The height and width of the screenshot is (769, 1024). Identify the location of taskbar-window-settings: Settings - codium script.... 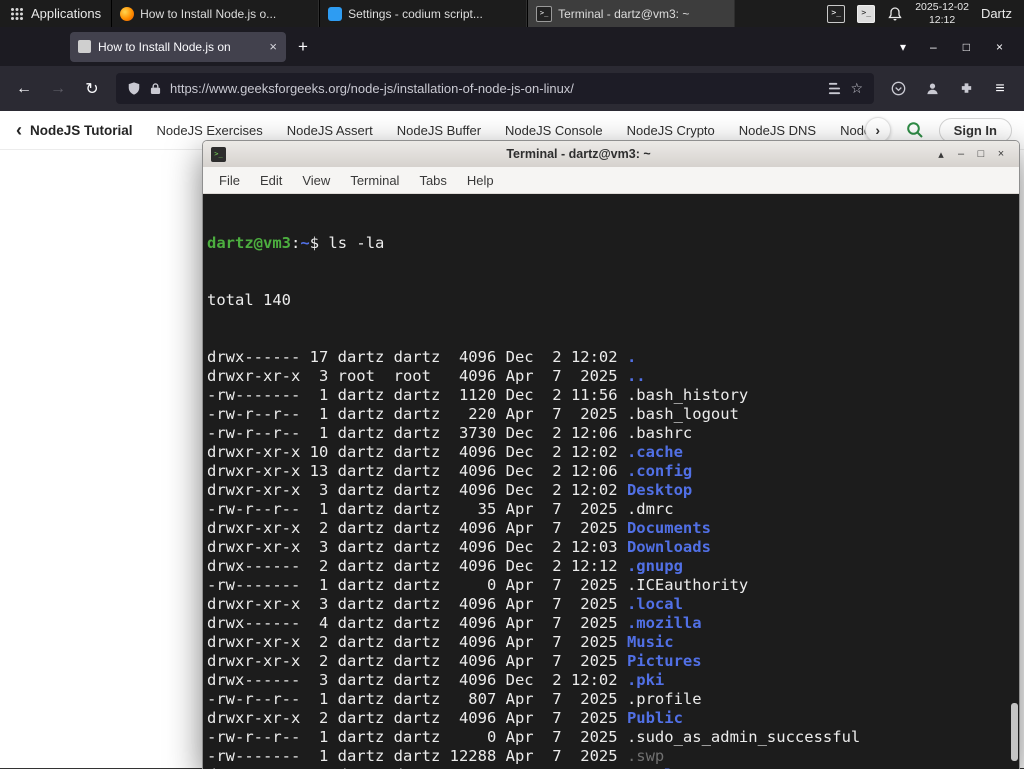
(423, 13).